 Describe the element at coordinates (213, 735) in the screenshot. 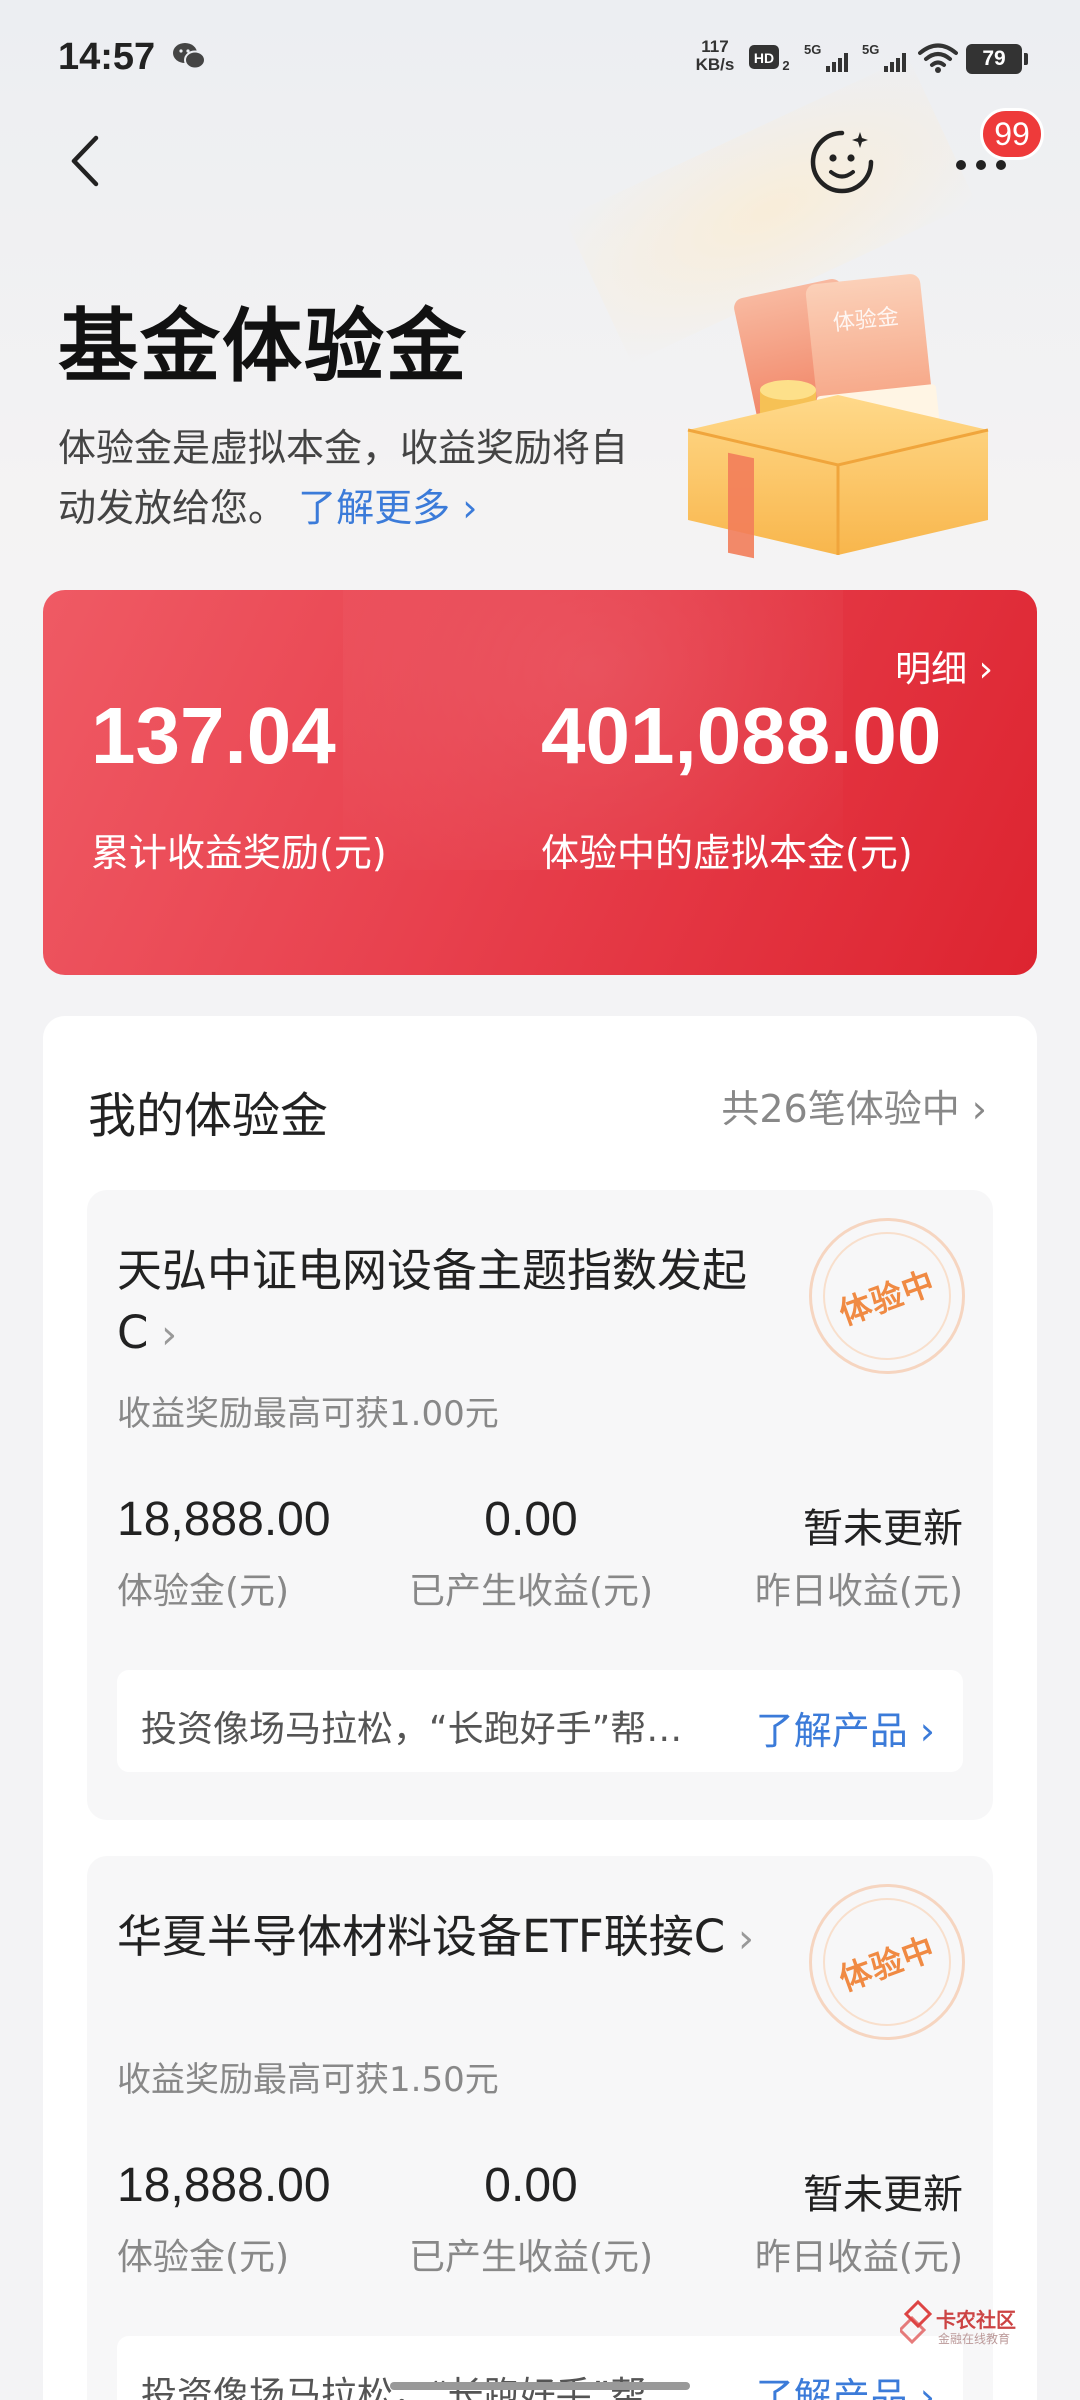

I see `reward-value: 137.04` at that location.